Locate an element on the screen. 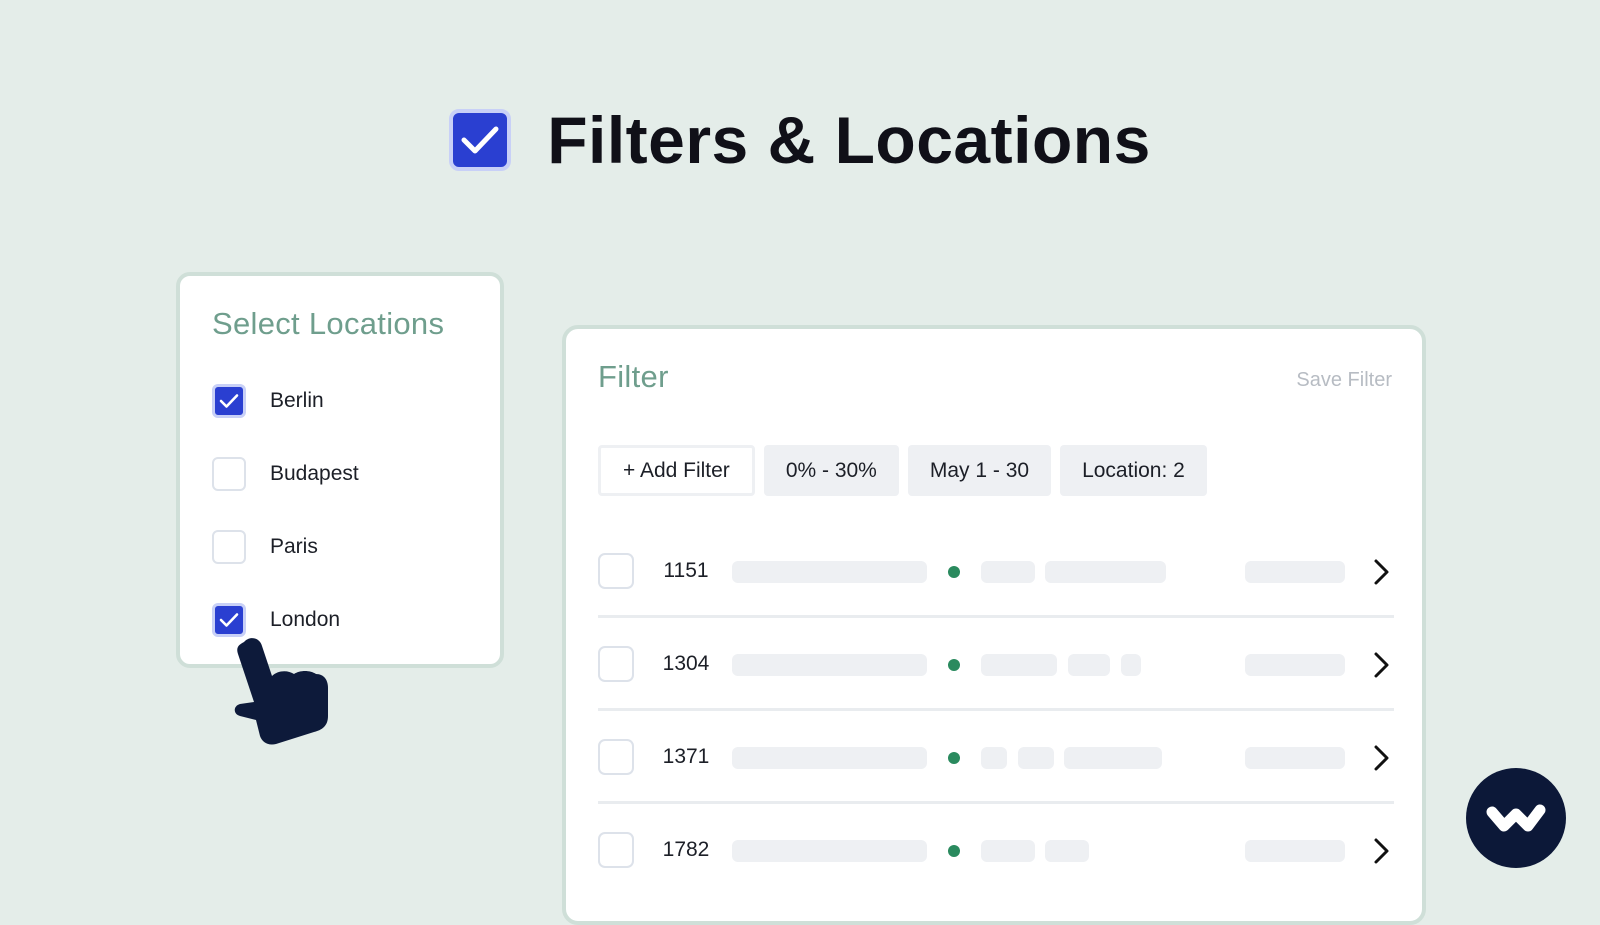 This screenshot has height=925, width=1600. location-label: Paris is located at coordinates (294, 546).